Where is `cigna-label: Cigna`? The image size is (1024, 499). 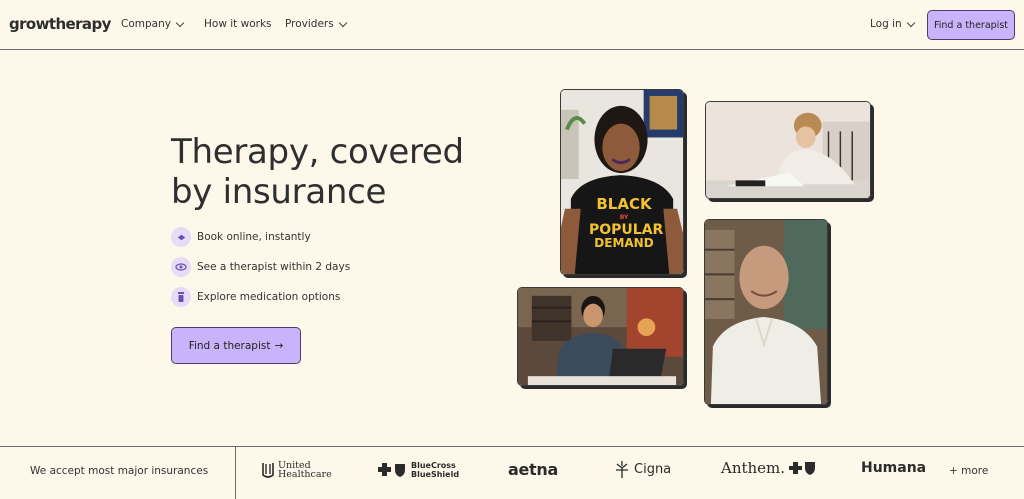
cigna-label: Cigna is located at coordinates (653, 469).